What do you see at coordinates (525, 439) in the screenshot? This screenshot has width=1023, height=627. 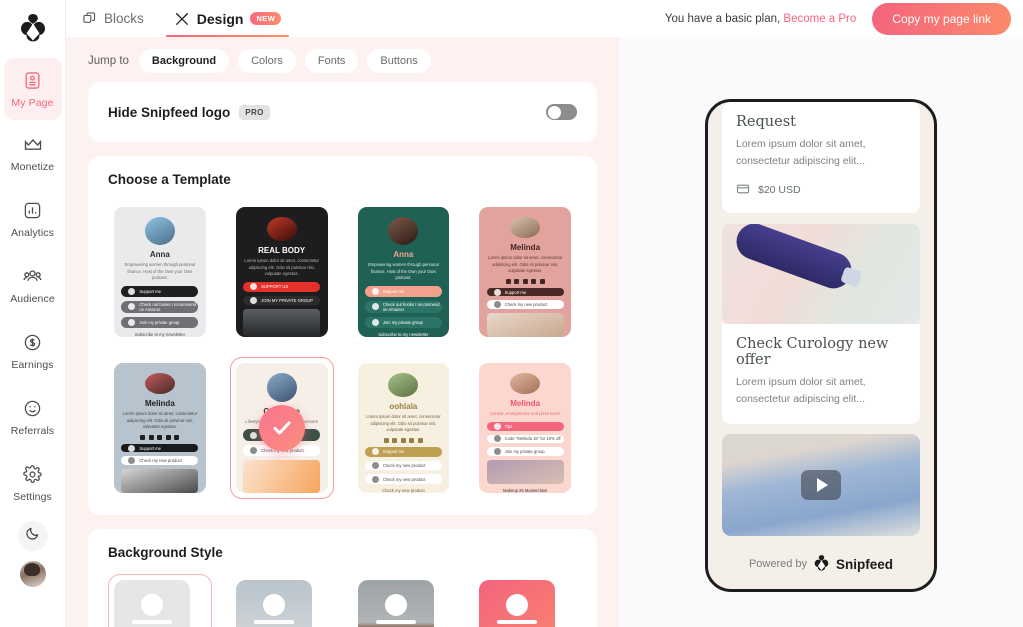 I see `template-secondary-button: Code "Melinda 15" for 10% off` at bounding box center [525, 439].